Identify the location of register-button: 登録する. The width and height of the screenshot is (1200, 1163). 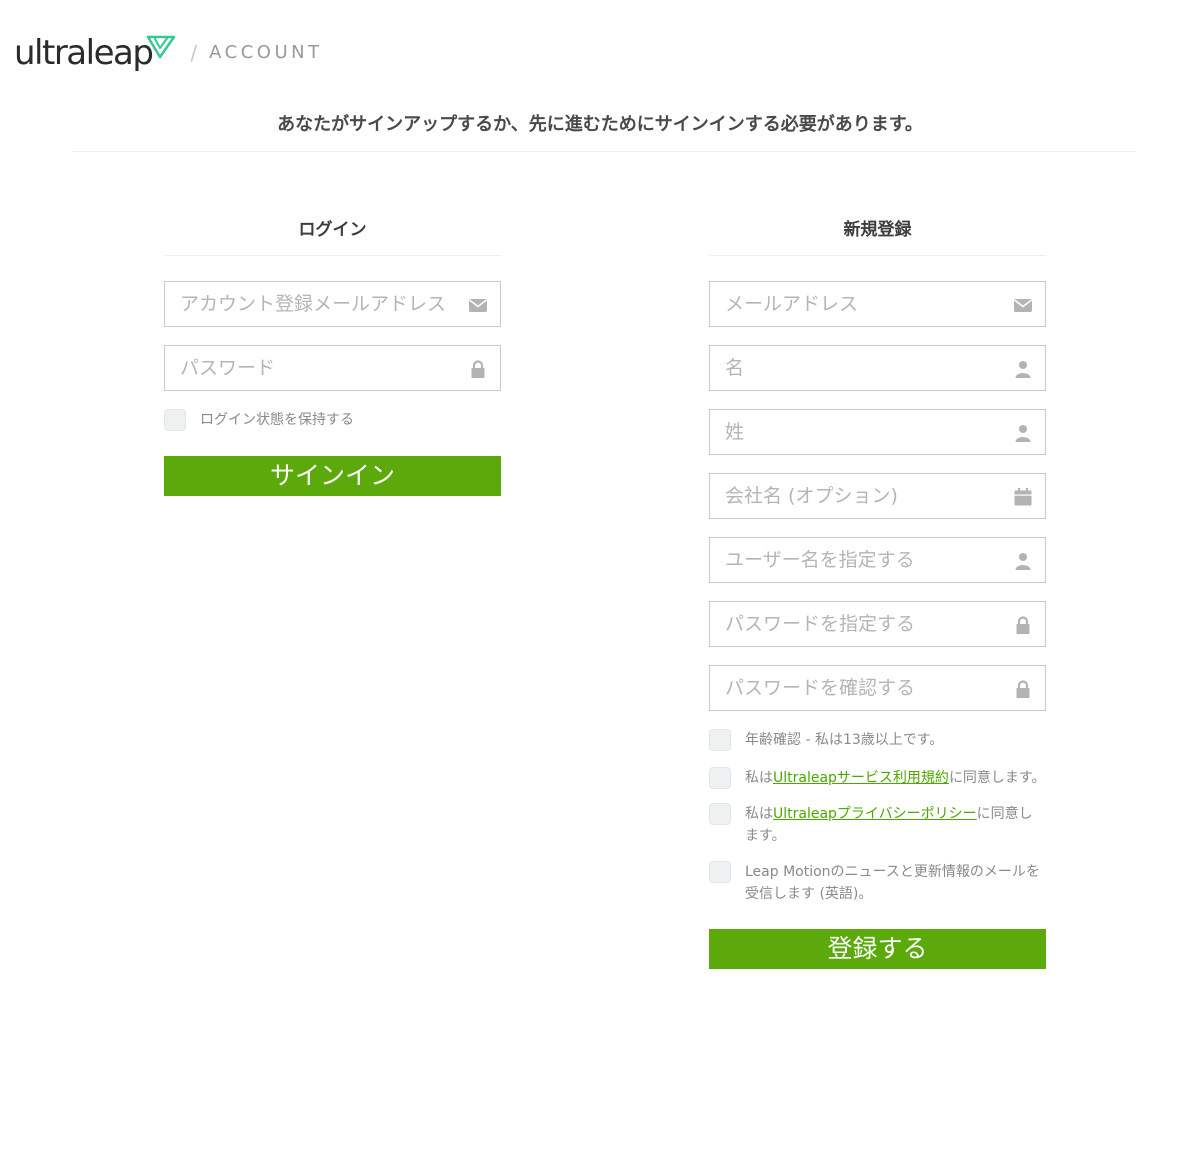
(877, 949).